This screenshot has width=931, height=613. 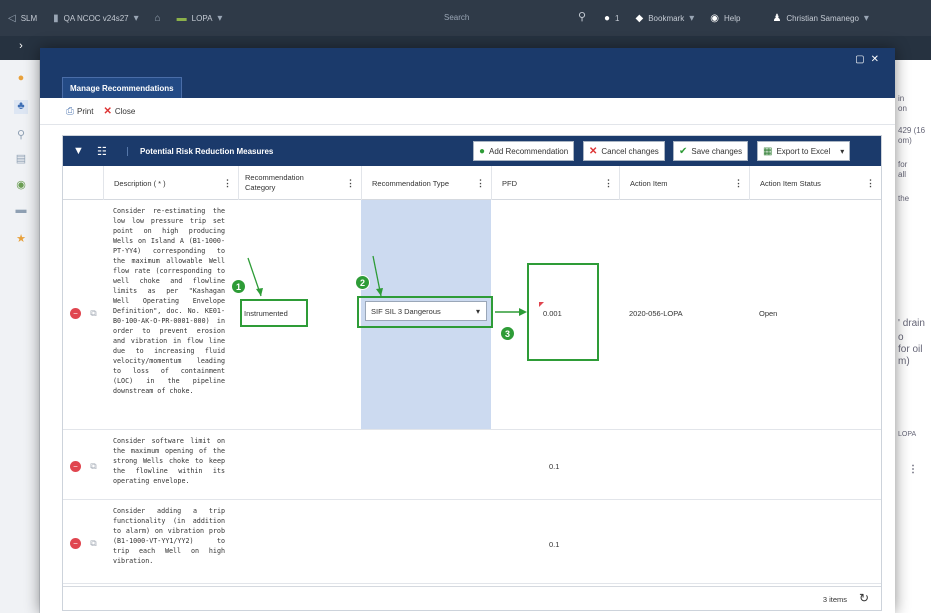 What do you see at coordinates (119, 111) in the screenshot?
I see `close-button: ✕ Close` at bounding box center [119, 111].